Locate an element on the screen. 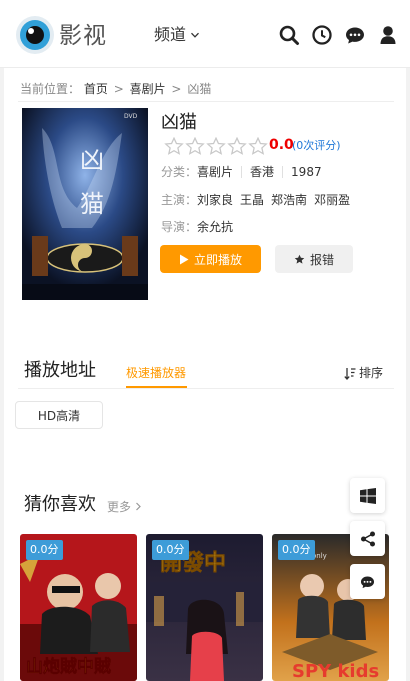 This screenshot has width=410, height=681. sources-title: 播放地址 is located at coordinates (60, 370).